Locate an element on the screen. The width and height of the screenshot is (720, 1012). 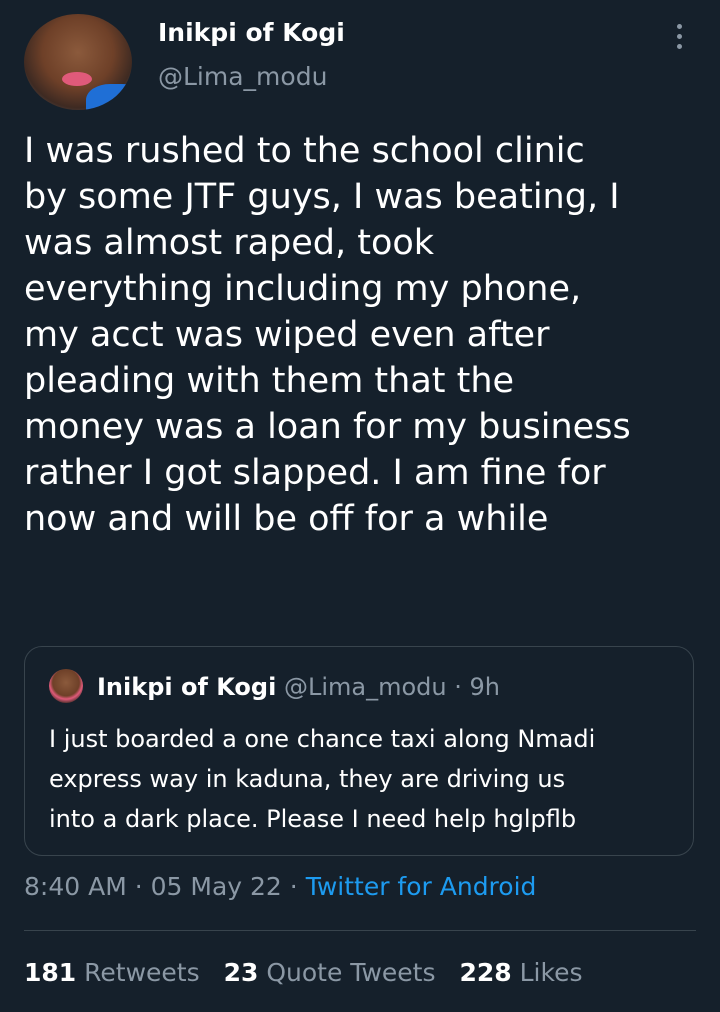
tweet-source-link: Twitter for Android is located at coordinates (421, 886).